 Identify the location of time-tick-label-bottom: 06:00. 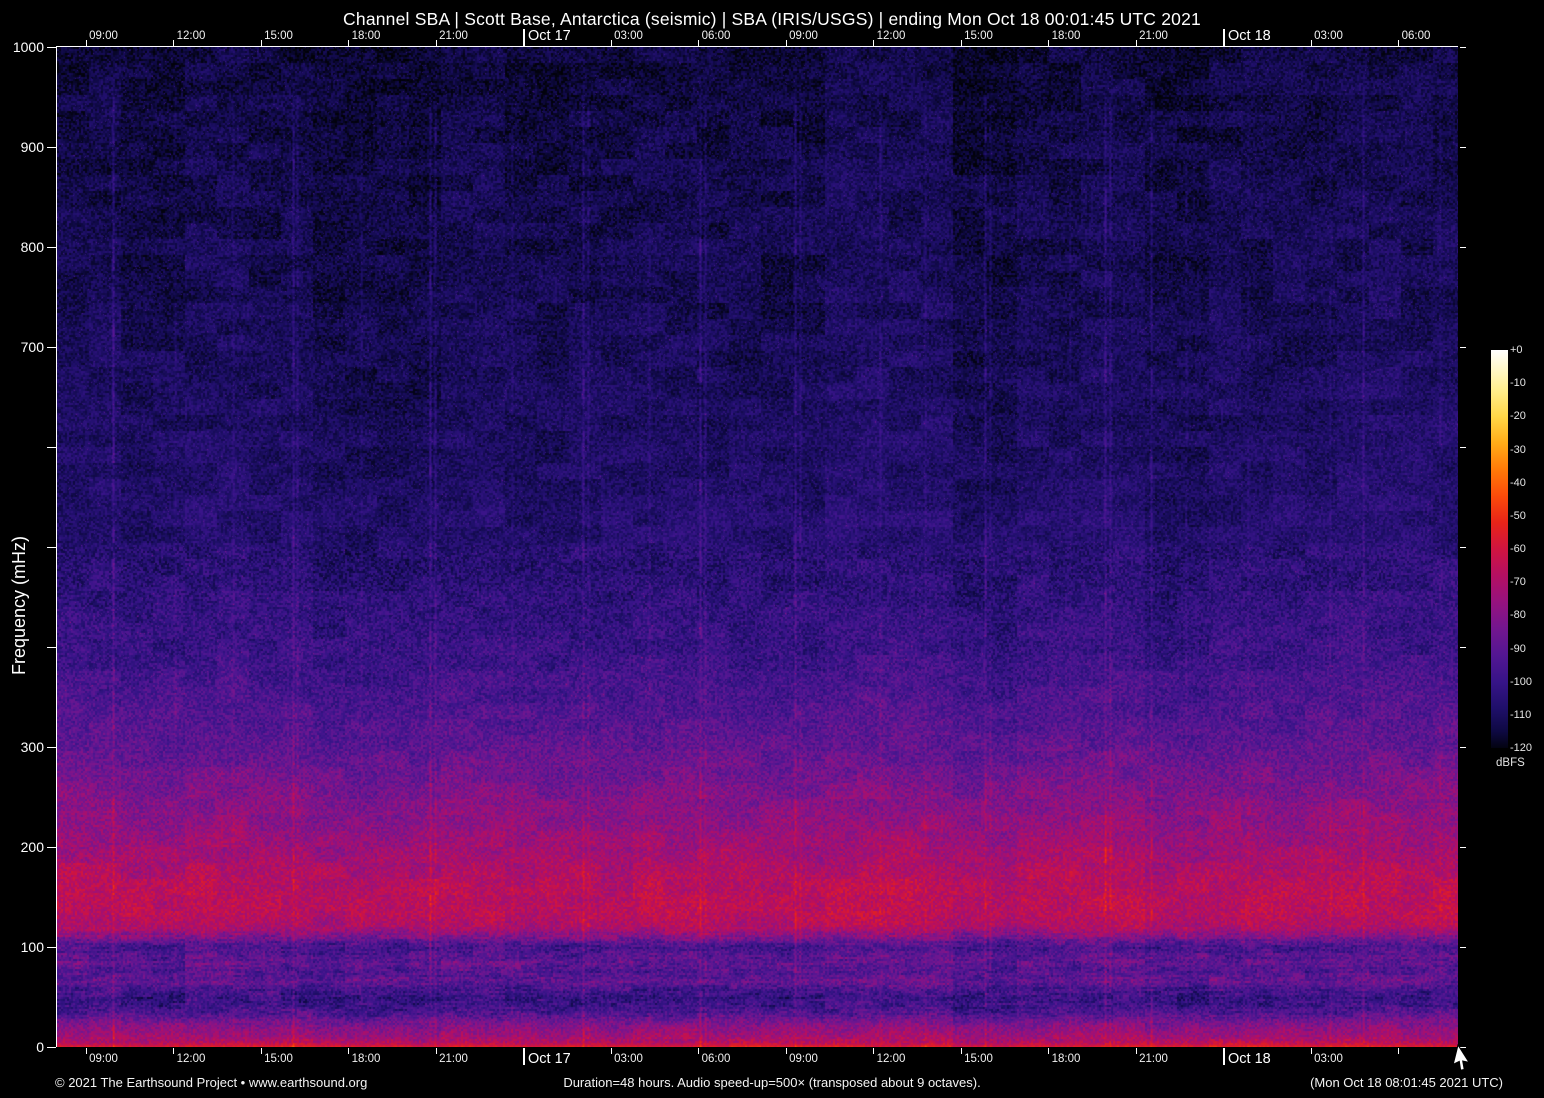
(716, 1059).